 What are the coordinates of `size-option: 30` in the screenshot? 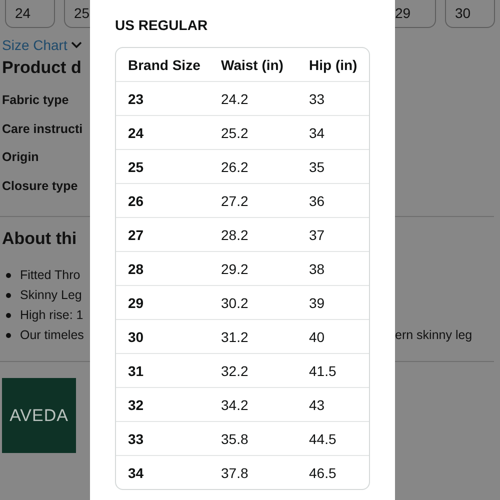 It's located at (470, 14).